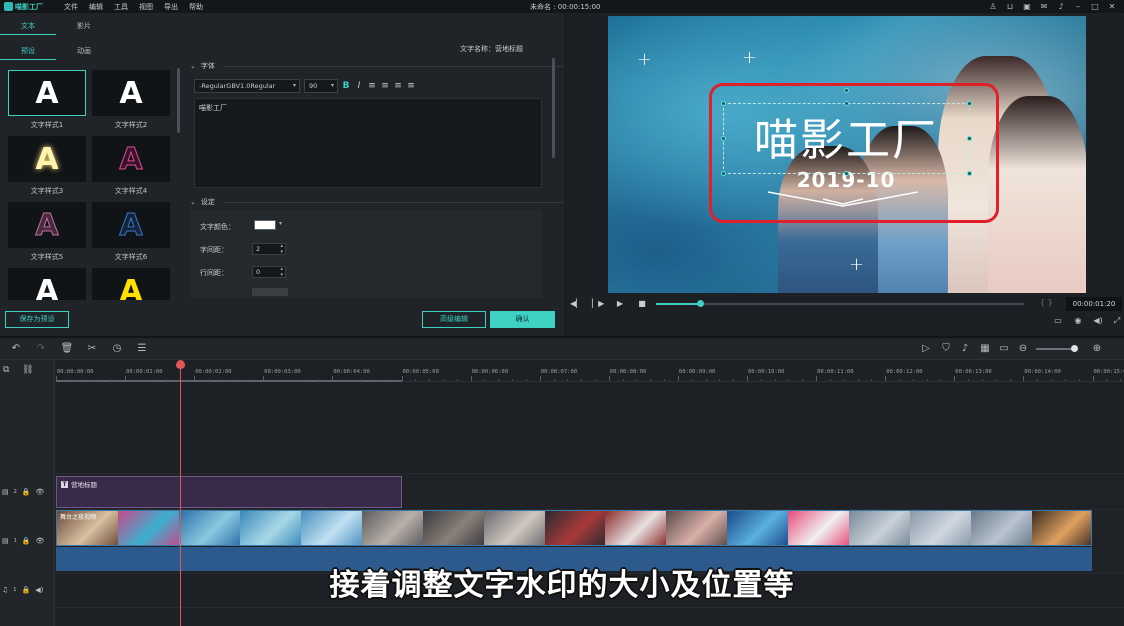 The width and height of the screenshot is (1124, 626). I want to click on cart-icon: ⊔, so click(1010, 6).